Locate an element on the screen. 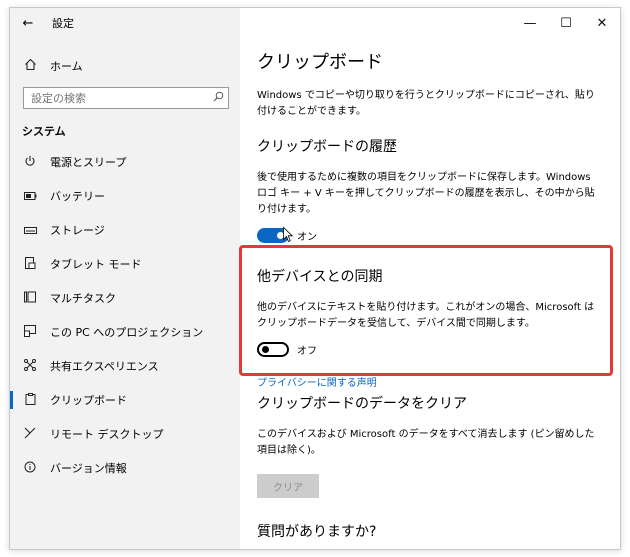 The width and height of the screenshot is (630, 557). close-button: ✕ is located at coordinates (602, 23).